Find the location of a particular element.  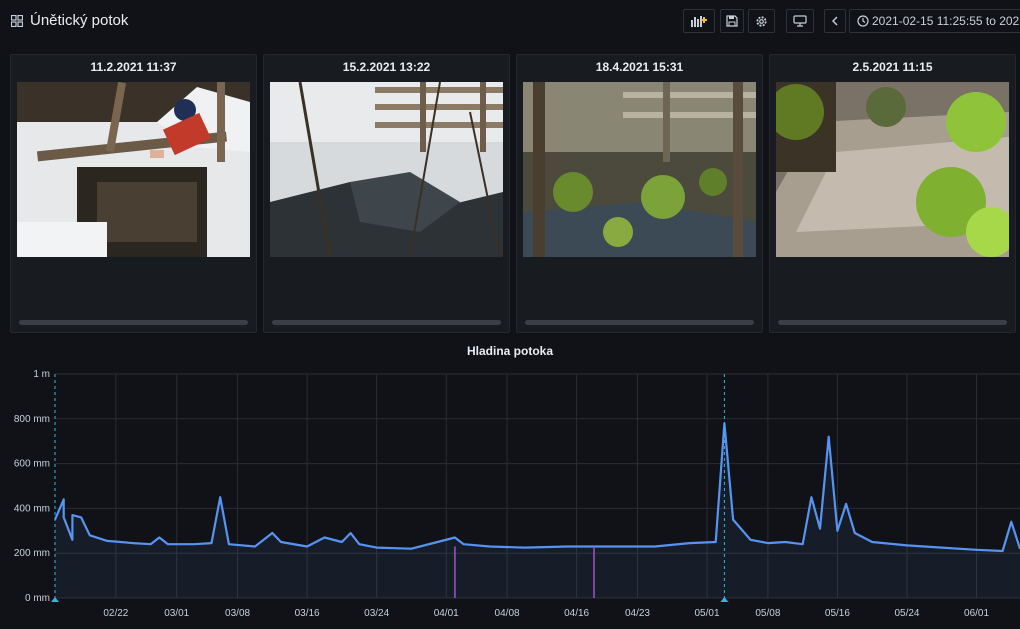

time-range-picker: 2021-02-15 11:25:55 to 2021-0 is located at coordinates (934, 21).